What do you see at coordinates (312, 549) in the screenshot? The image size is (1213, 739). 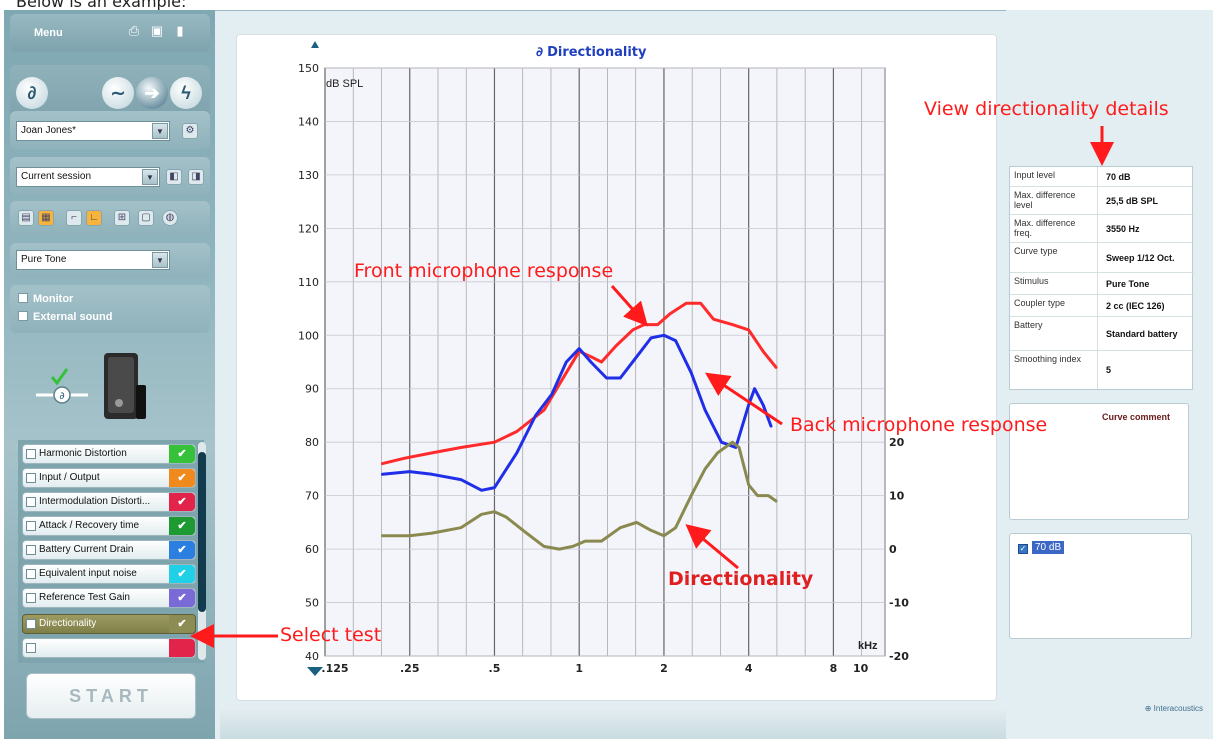 I see `y-tick-label: 60` at bounding box center [312, 549].